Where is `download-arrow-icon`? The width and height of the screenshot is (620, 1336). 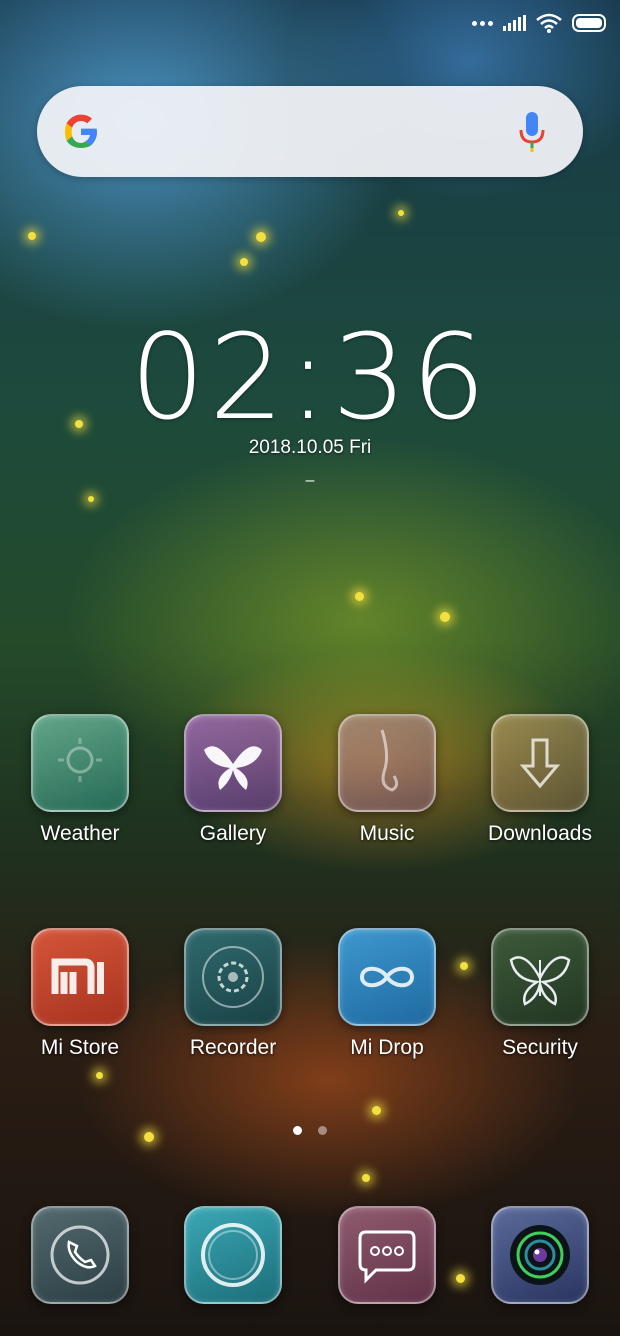
download-arrow-icon is located at coordinates (540, 763).